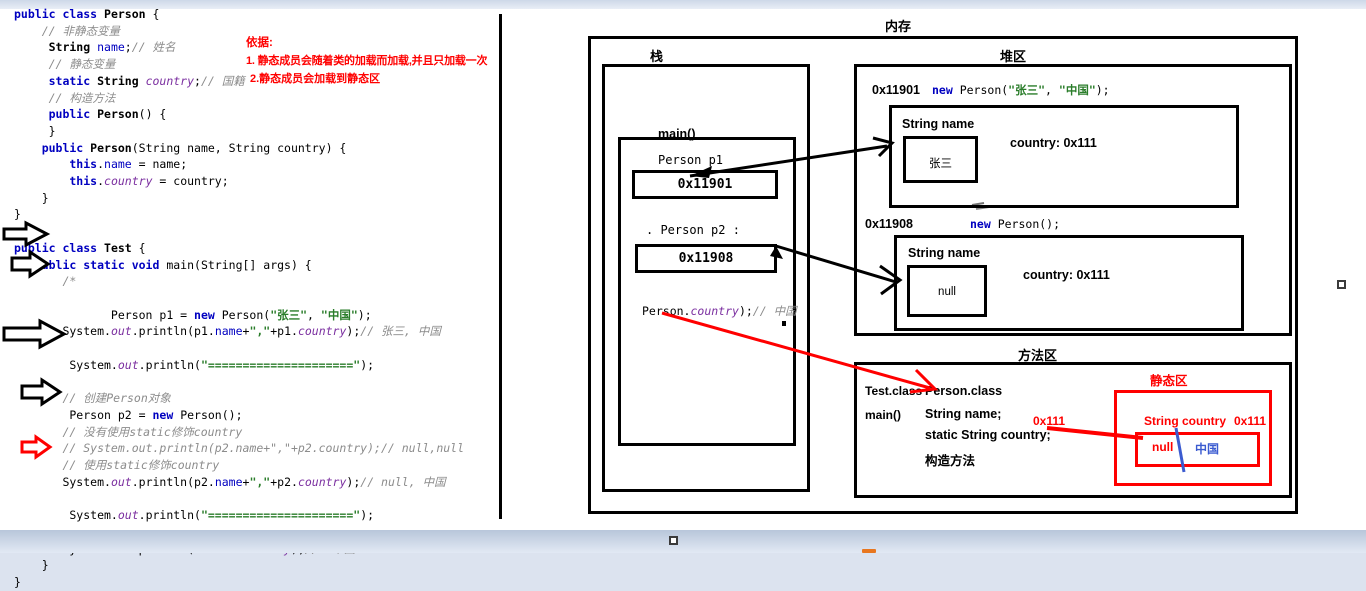  Describe the element at coordinates (83, 414) in the screenshot. I see `code-token: Person p2 =` at that location.